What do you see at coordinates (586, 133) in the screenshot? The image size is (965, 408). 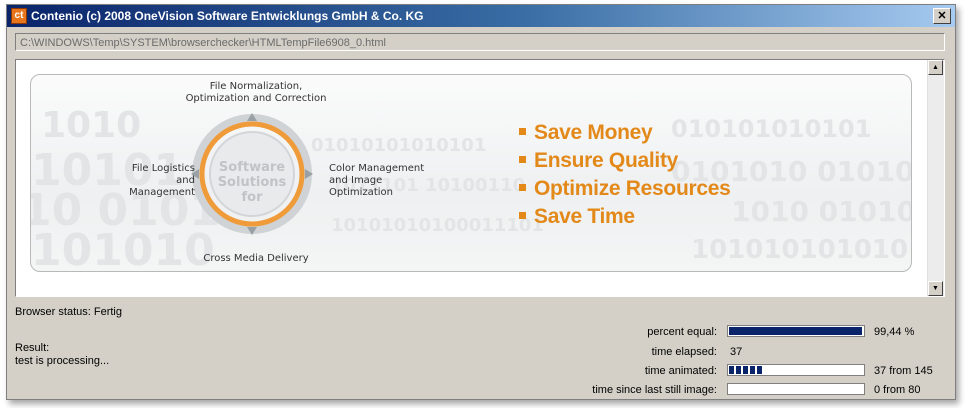 I see `benefit-save-money: Save Money` at bounding box center [586, 133].